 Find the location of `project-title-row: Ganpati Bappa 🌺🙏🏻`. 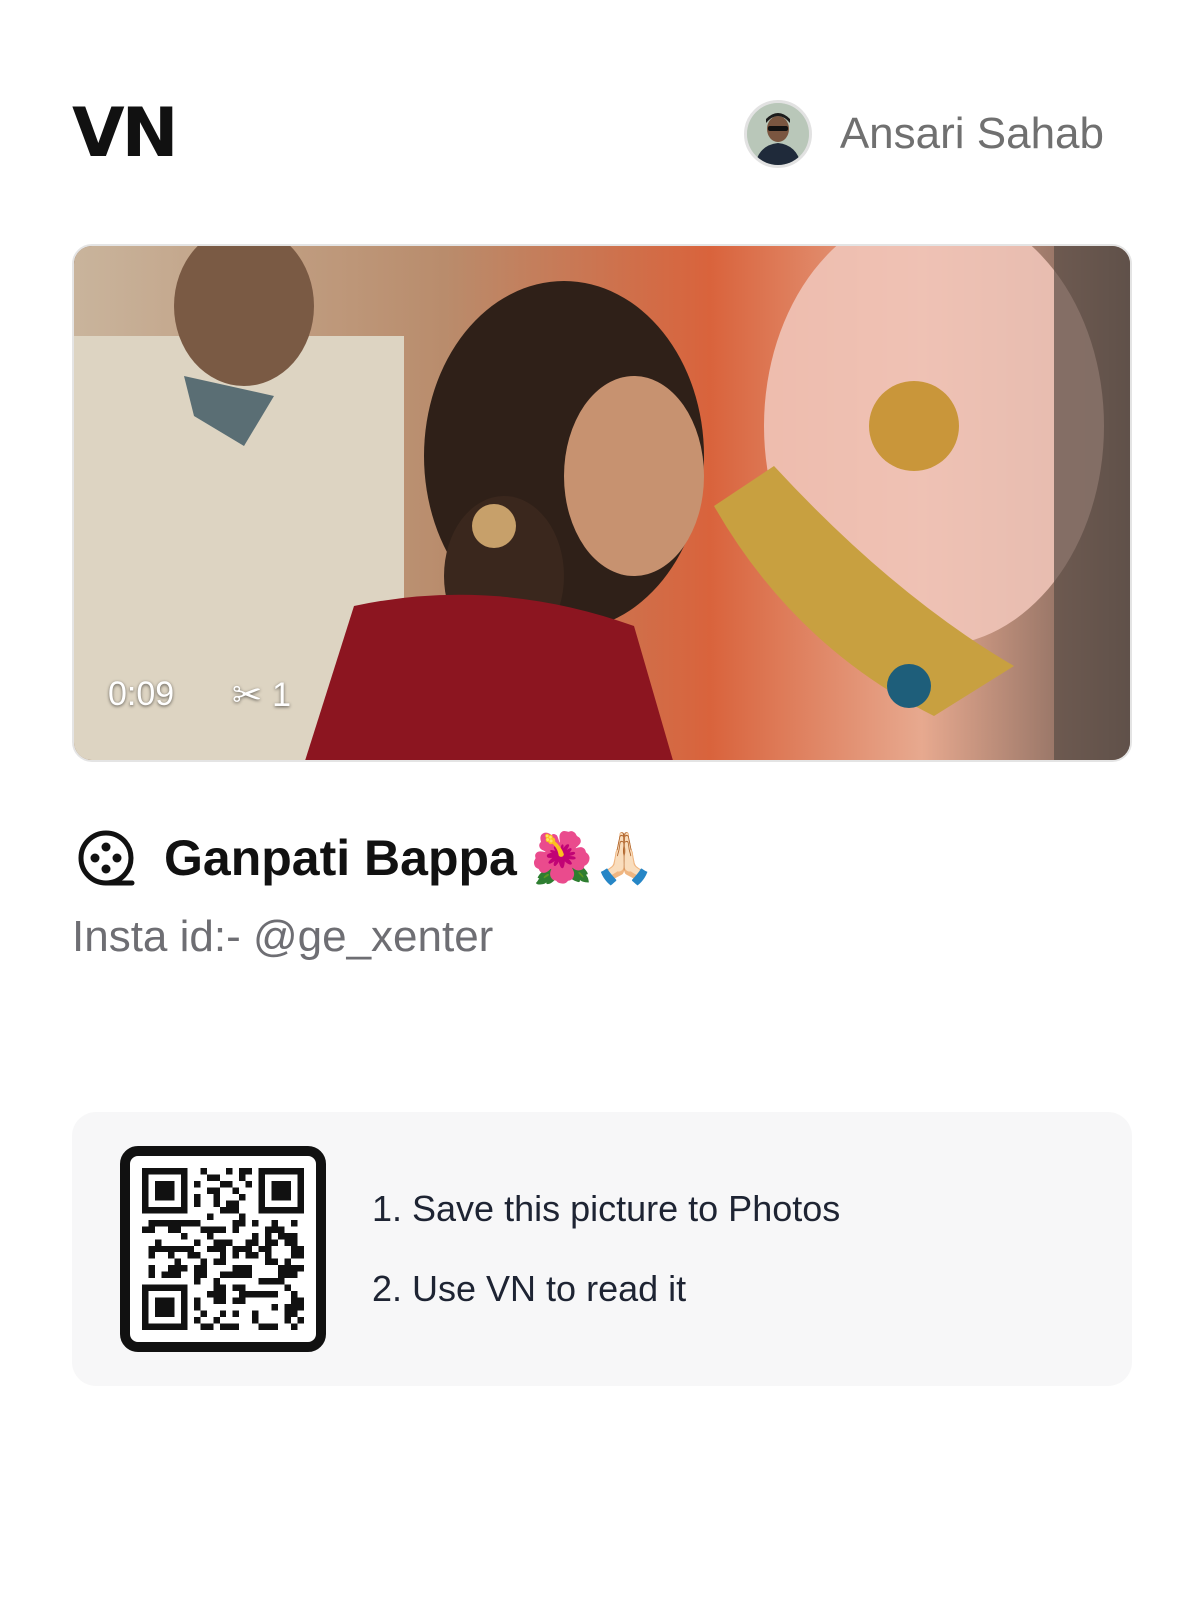

project-title-row: Ganpati Bappa 🌺🙏🏻 is located at coordinates (365, 858).